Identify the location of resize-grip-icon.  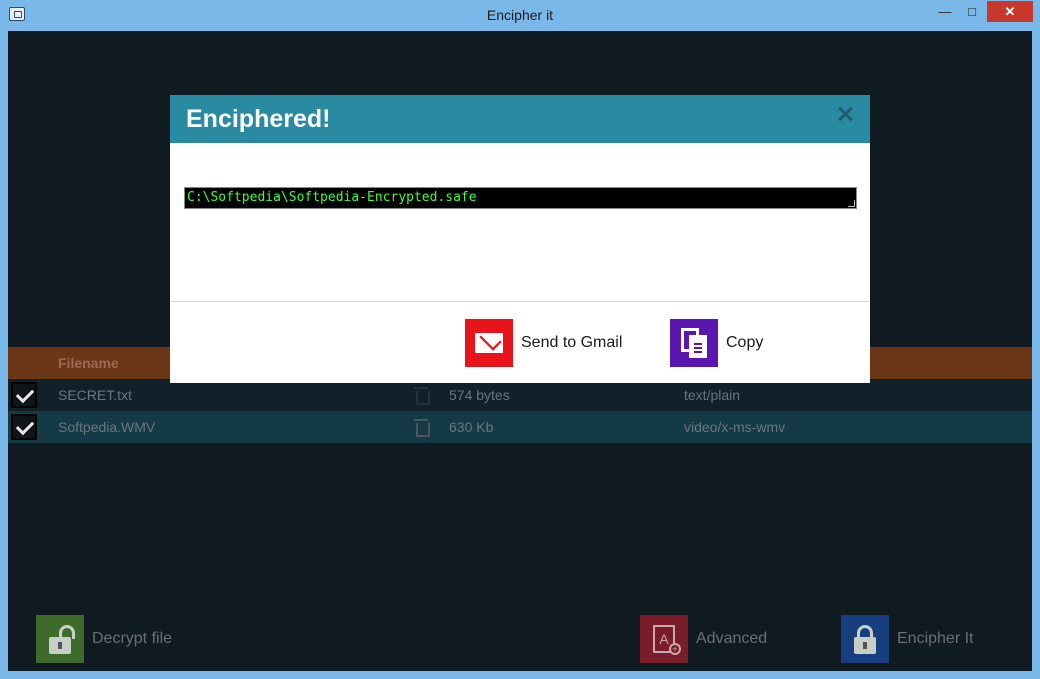
(851, 203).